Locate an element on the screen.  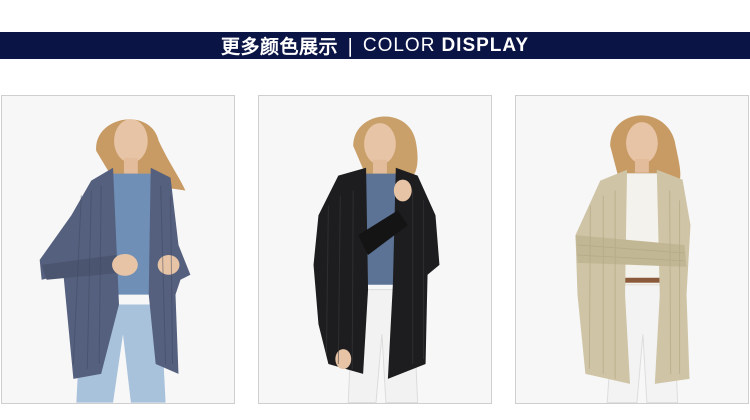
color-display-banner: 更多颜色展示 | COLOR DISPLAY is located at coordinates (375, 45).